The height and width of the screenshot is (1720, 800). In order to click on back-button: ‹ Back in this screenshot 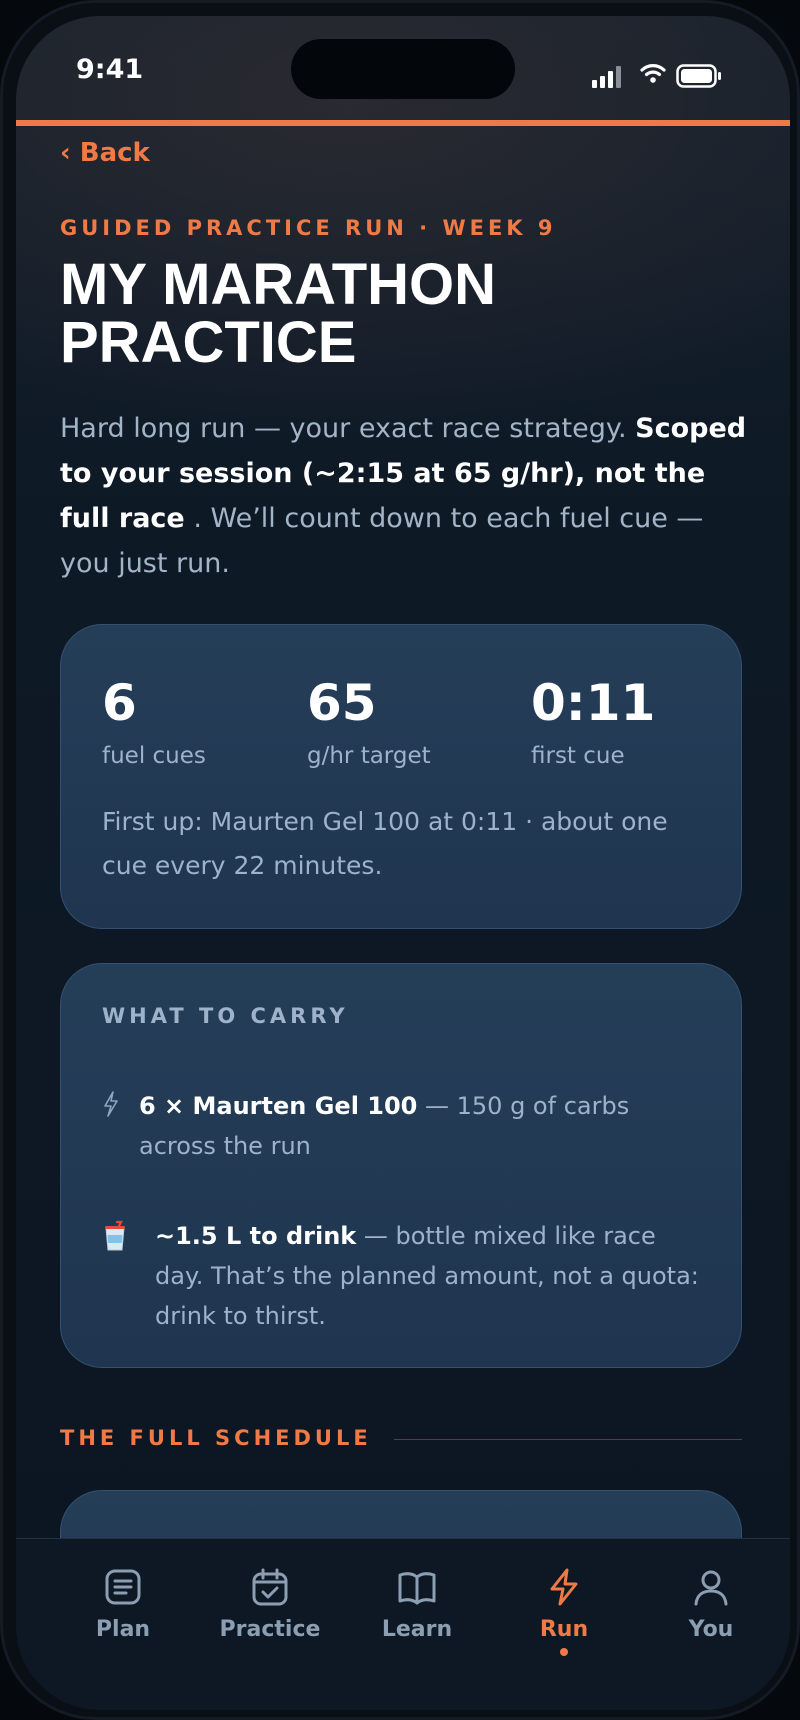, I will do `click(105, 153)`.